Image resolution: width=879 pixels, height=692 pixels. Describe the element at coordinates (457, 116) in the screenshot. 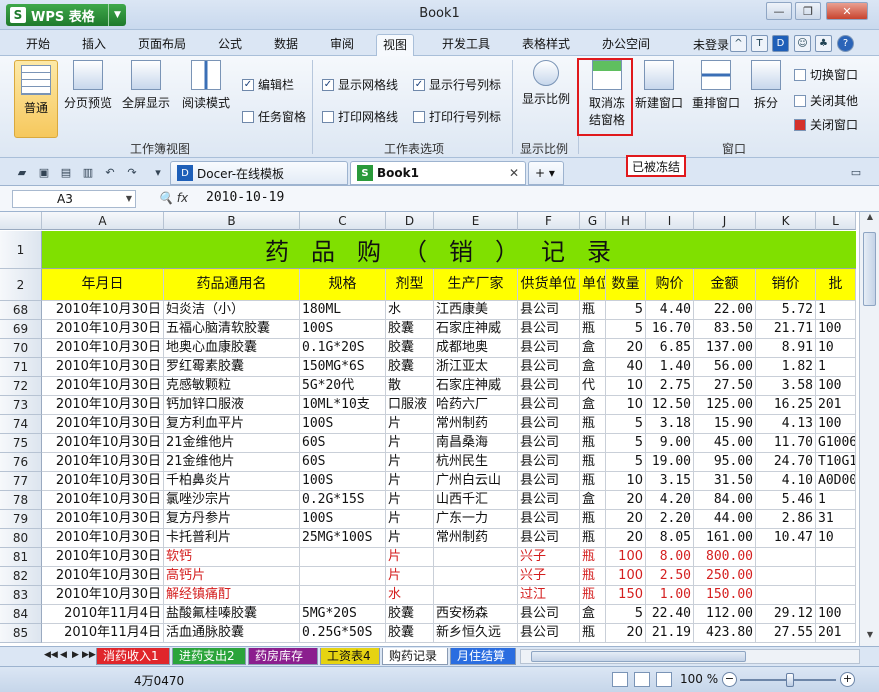

I see `print-headings-checkbox: 打印行号列标` at that location.